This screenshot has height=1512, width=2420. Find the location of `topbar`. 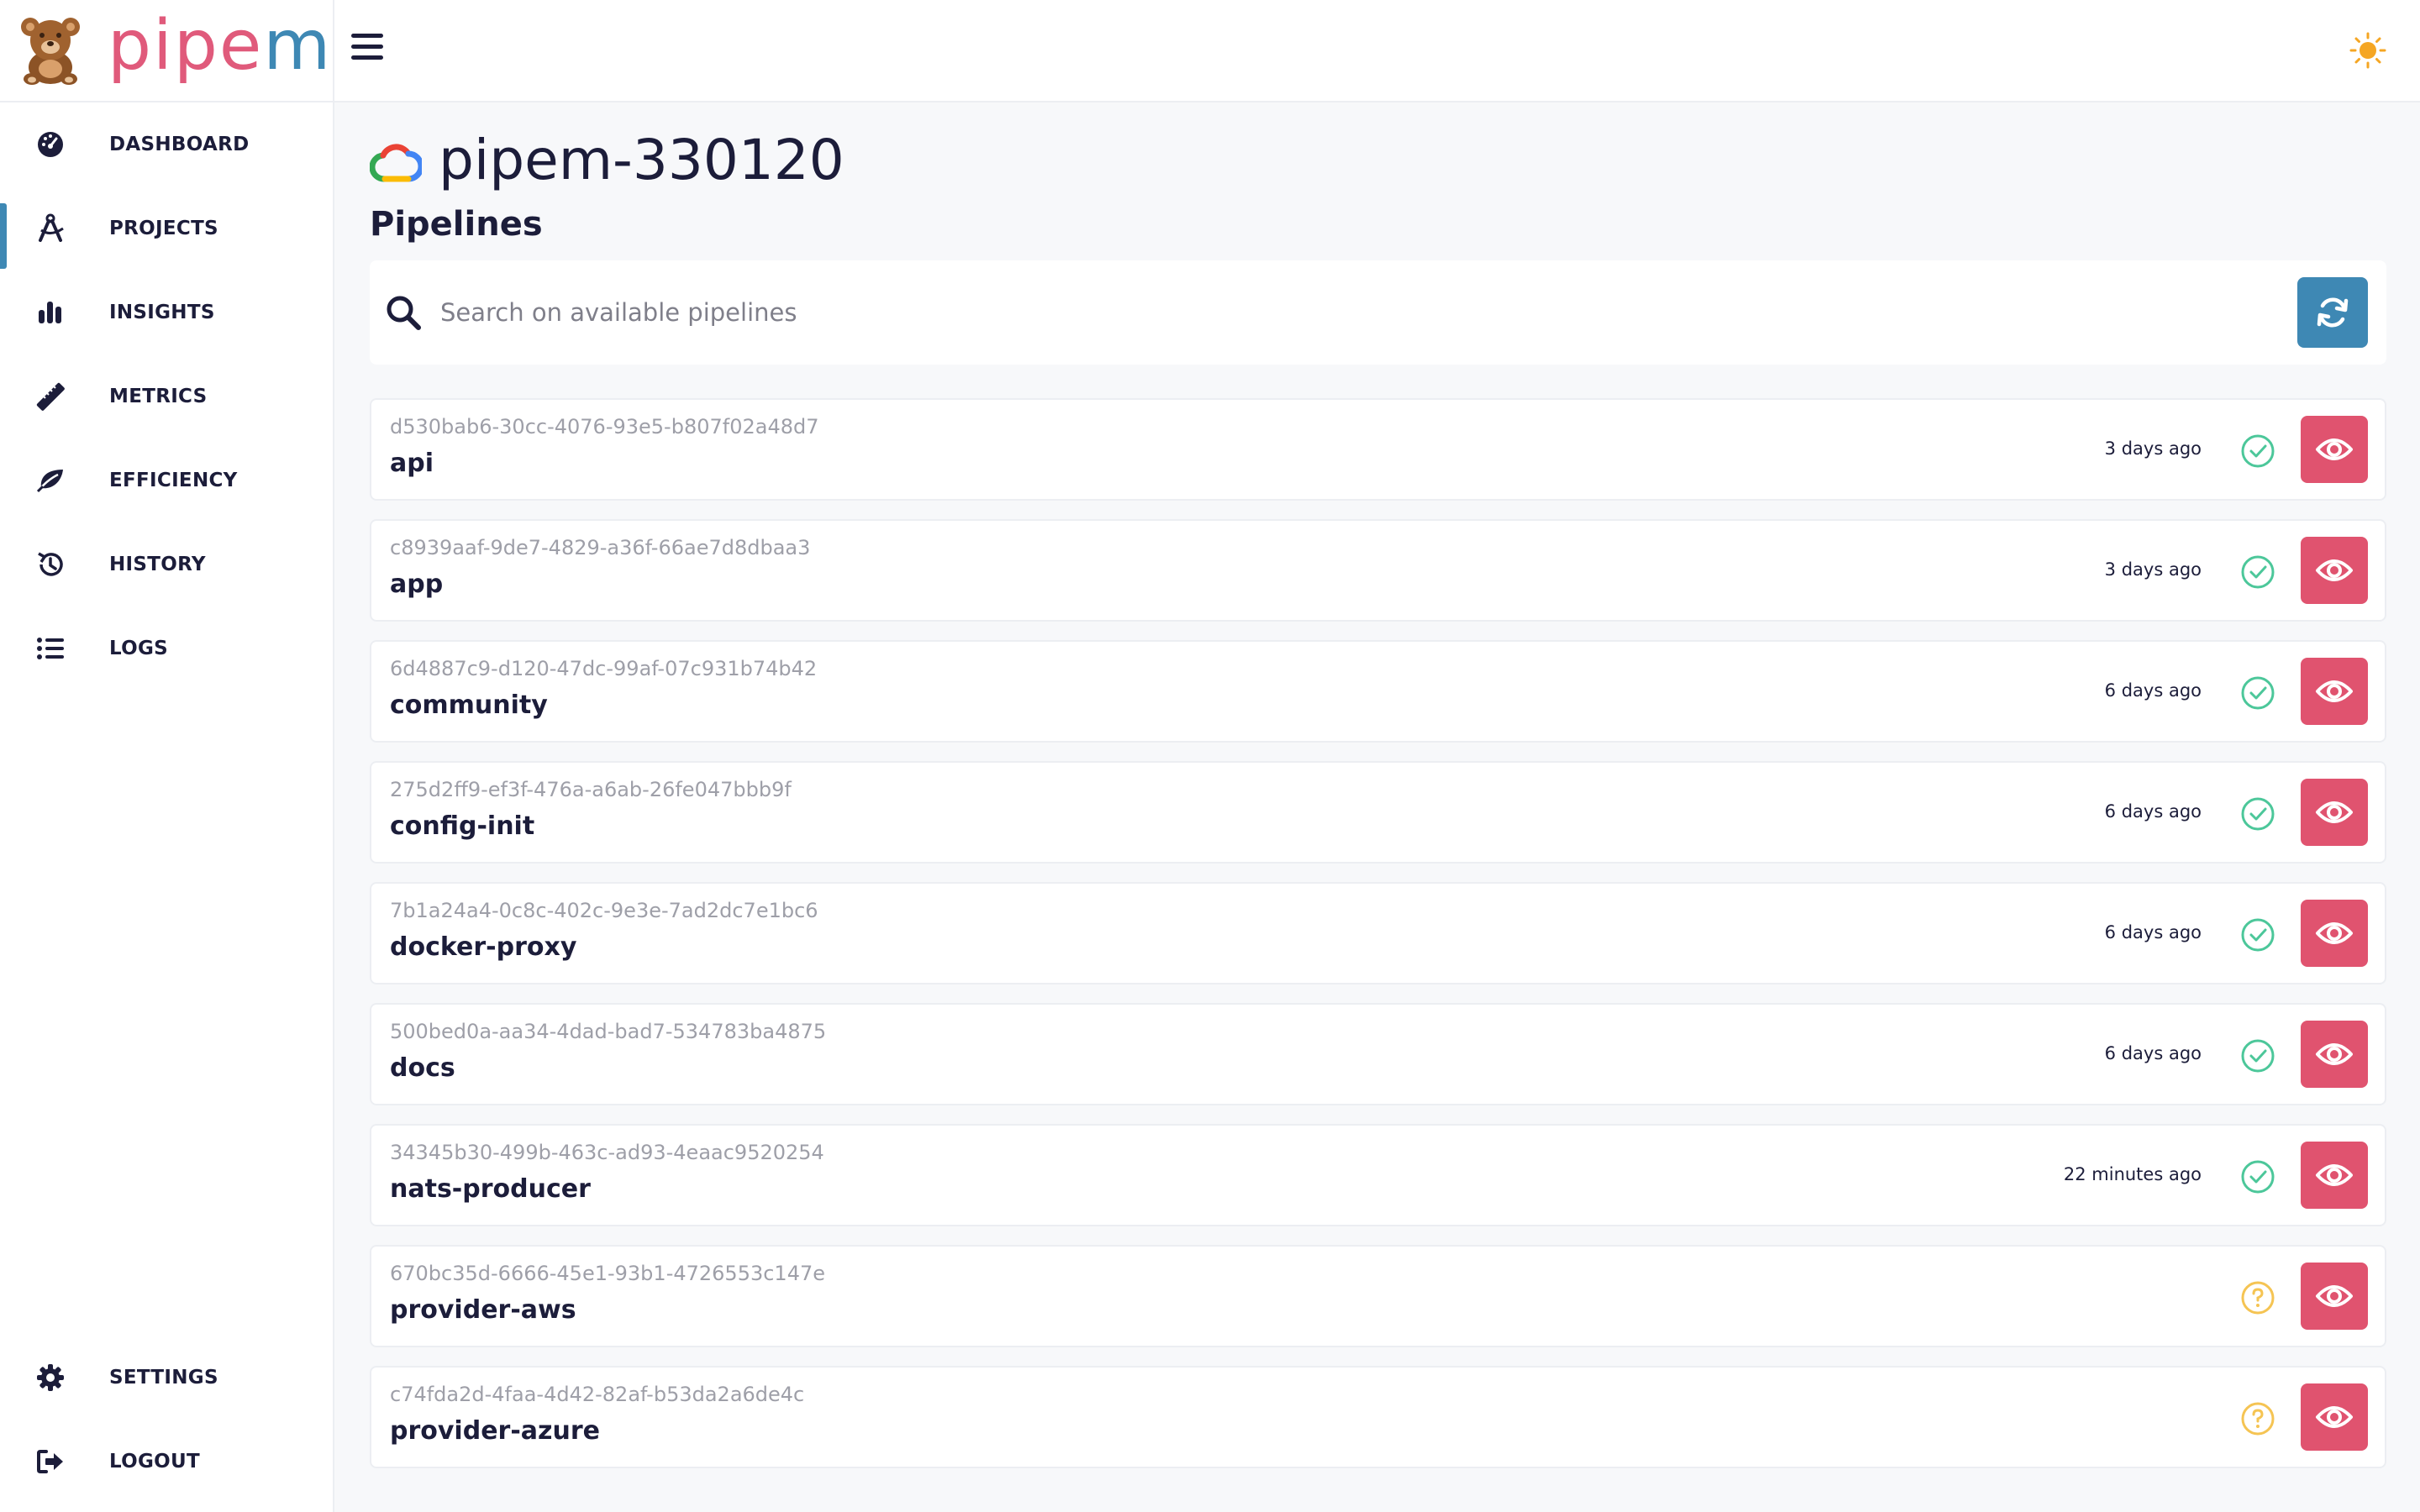

topbar is located at coordinates (1377, 51).